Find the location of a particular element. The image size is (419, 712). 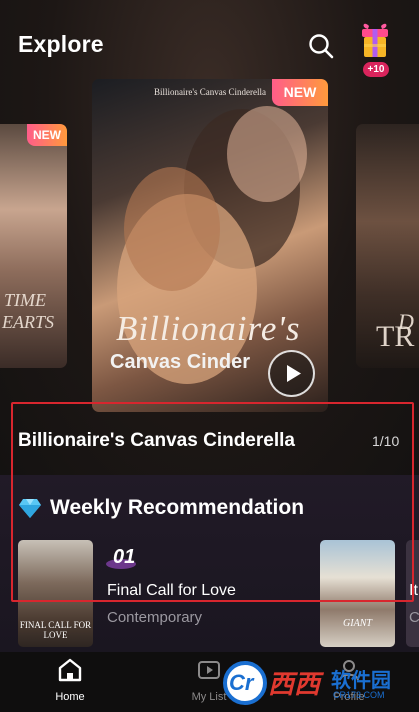

nav-home: Home is located at coordinates (70, 682).